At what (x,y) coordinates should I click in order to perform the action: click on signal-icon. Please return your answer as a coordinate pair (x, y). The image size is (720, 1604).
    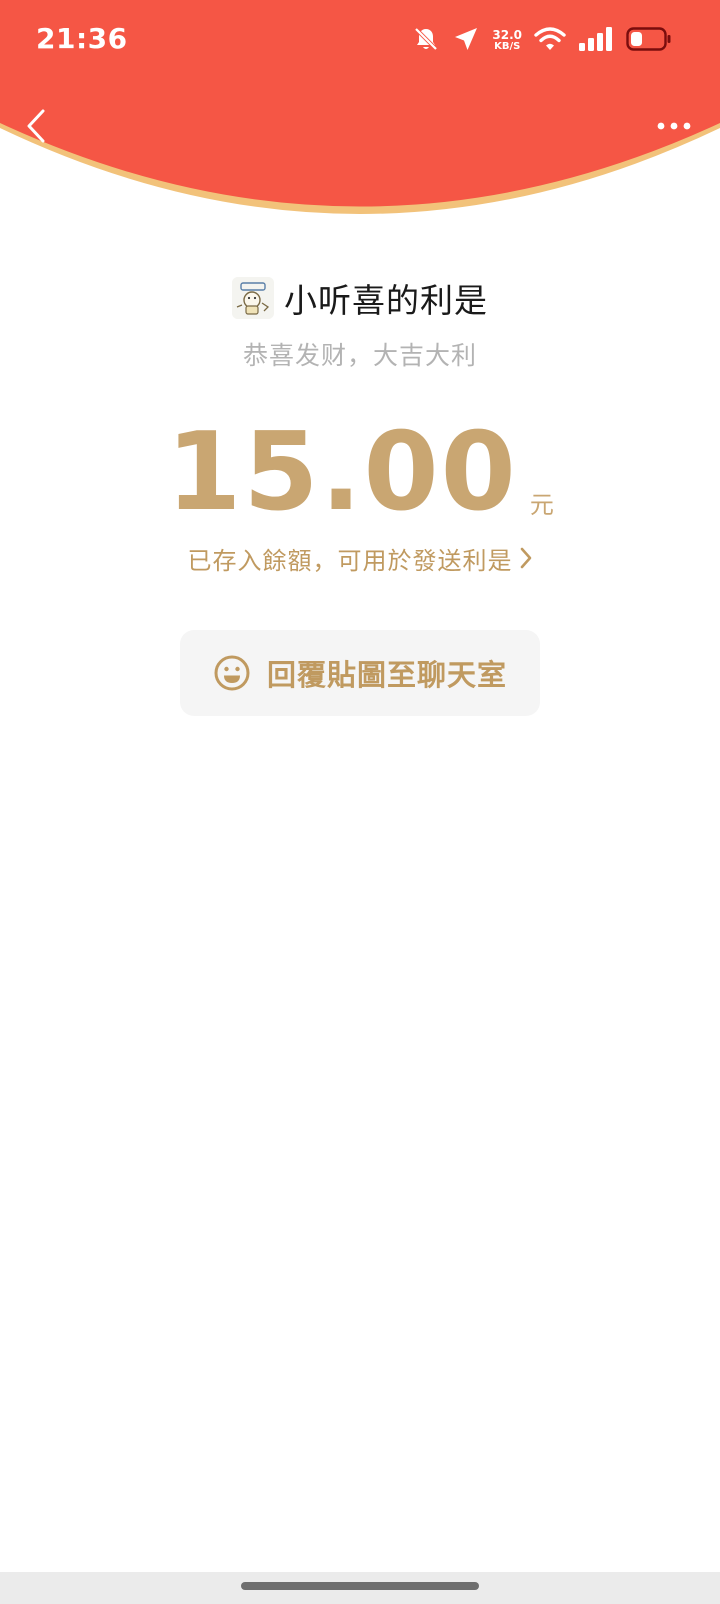
    Looking at the image, I should click on (596, 41).